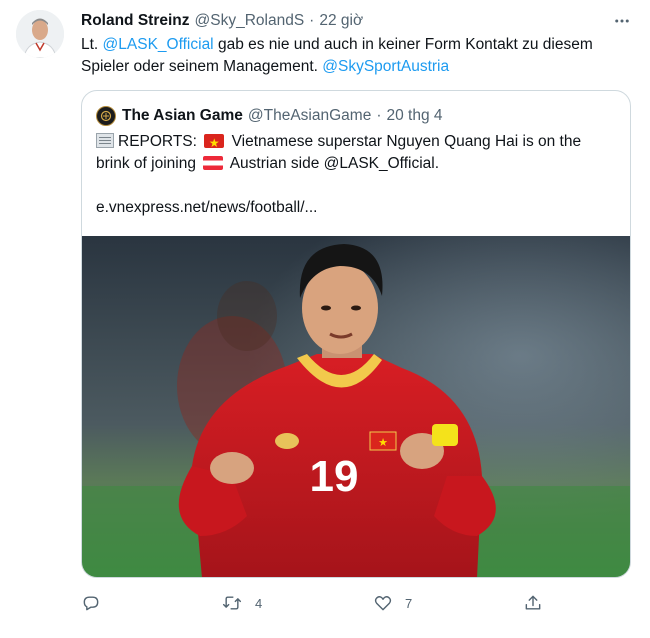 This screenshot has width=650, height=638. I want to click on reply-button, so click(97, 603).